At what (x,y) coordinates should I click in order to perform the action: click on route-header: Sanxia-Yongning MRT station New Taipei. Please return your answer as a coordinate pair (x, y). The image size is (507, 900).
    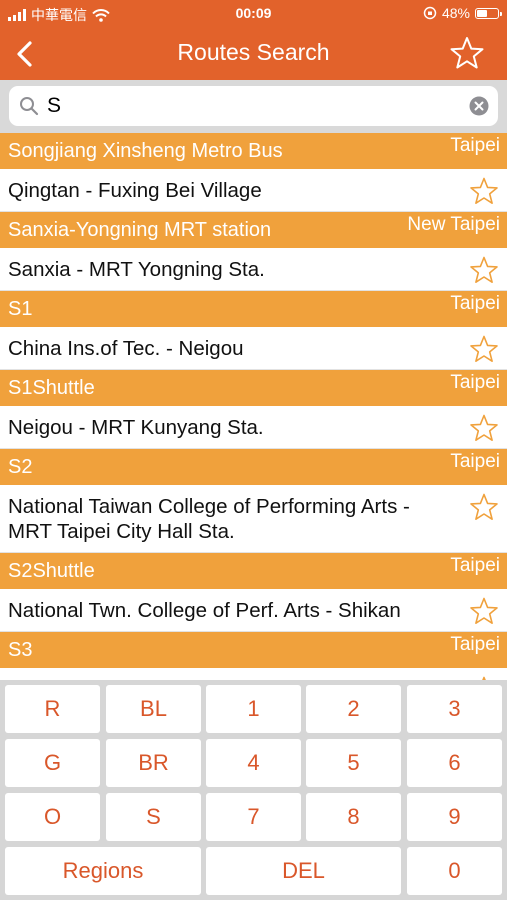
    Looking at the image, I should click on (253, 230).